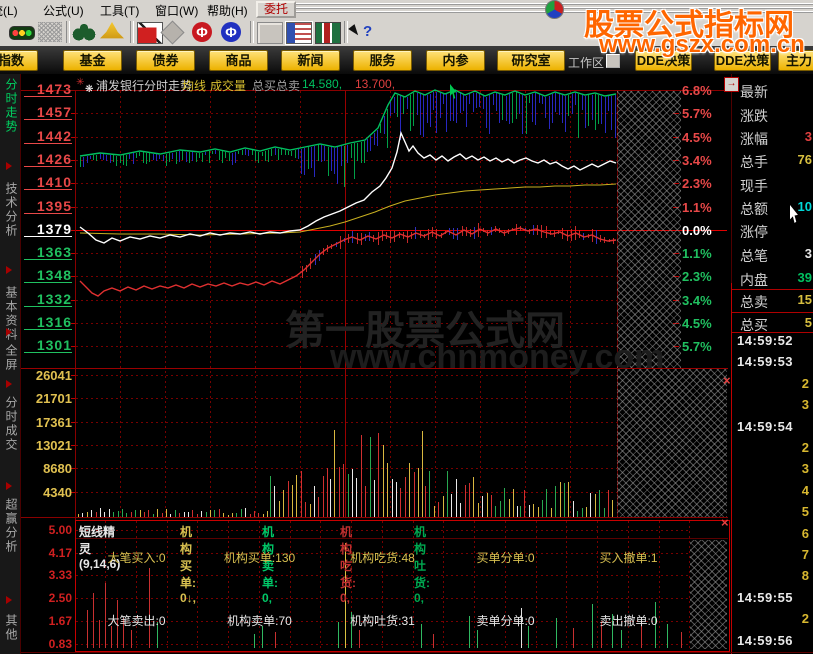  Describe the element at coordinates (176, 10) in the screenshot. I see `menu-item-window: 窗口(W)` at that location.